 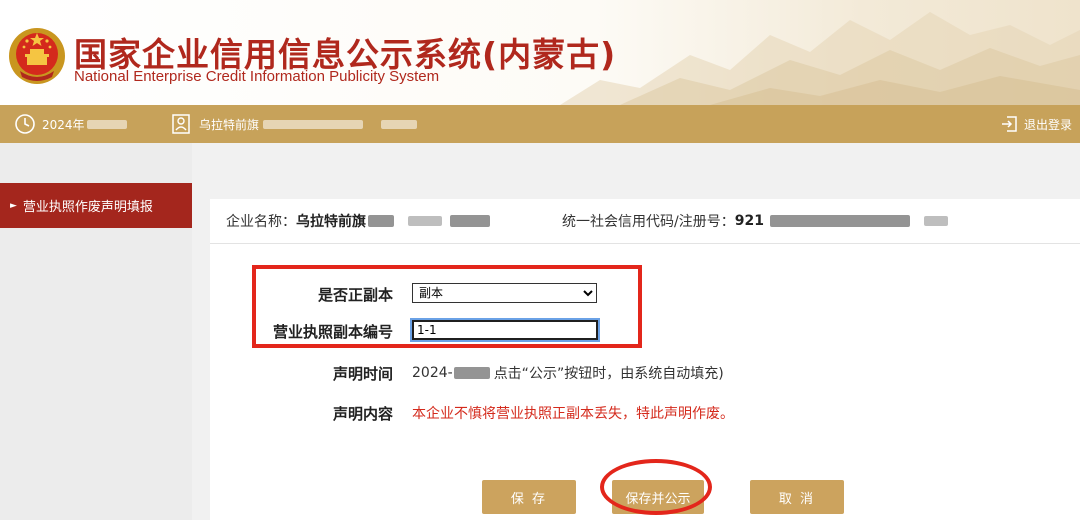 I want to click on sidebar: ► 营业执照作废声明填报, so click(x=96, y=331).